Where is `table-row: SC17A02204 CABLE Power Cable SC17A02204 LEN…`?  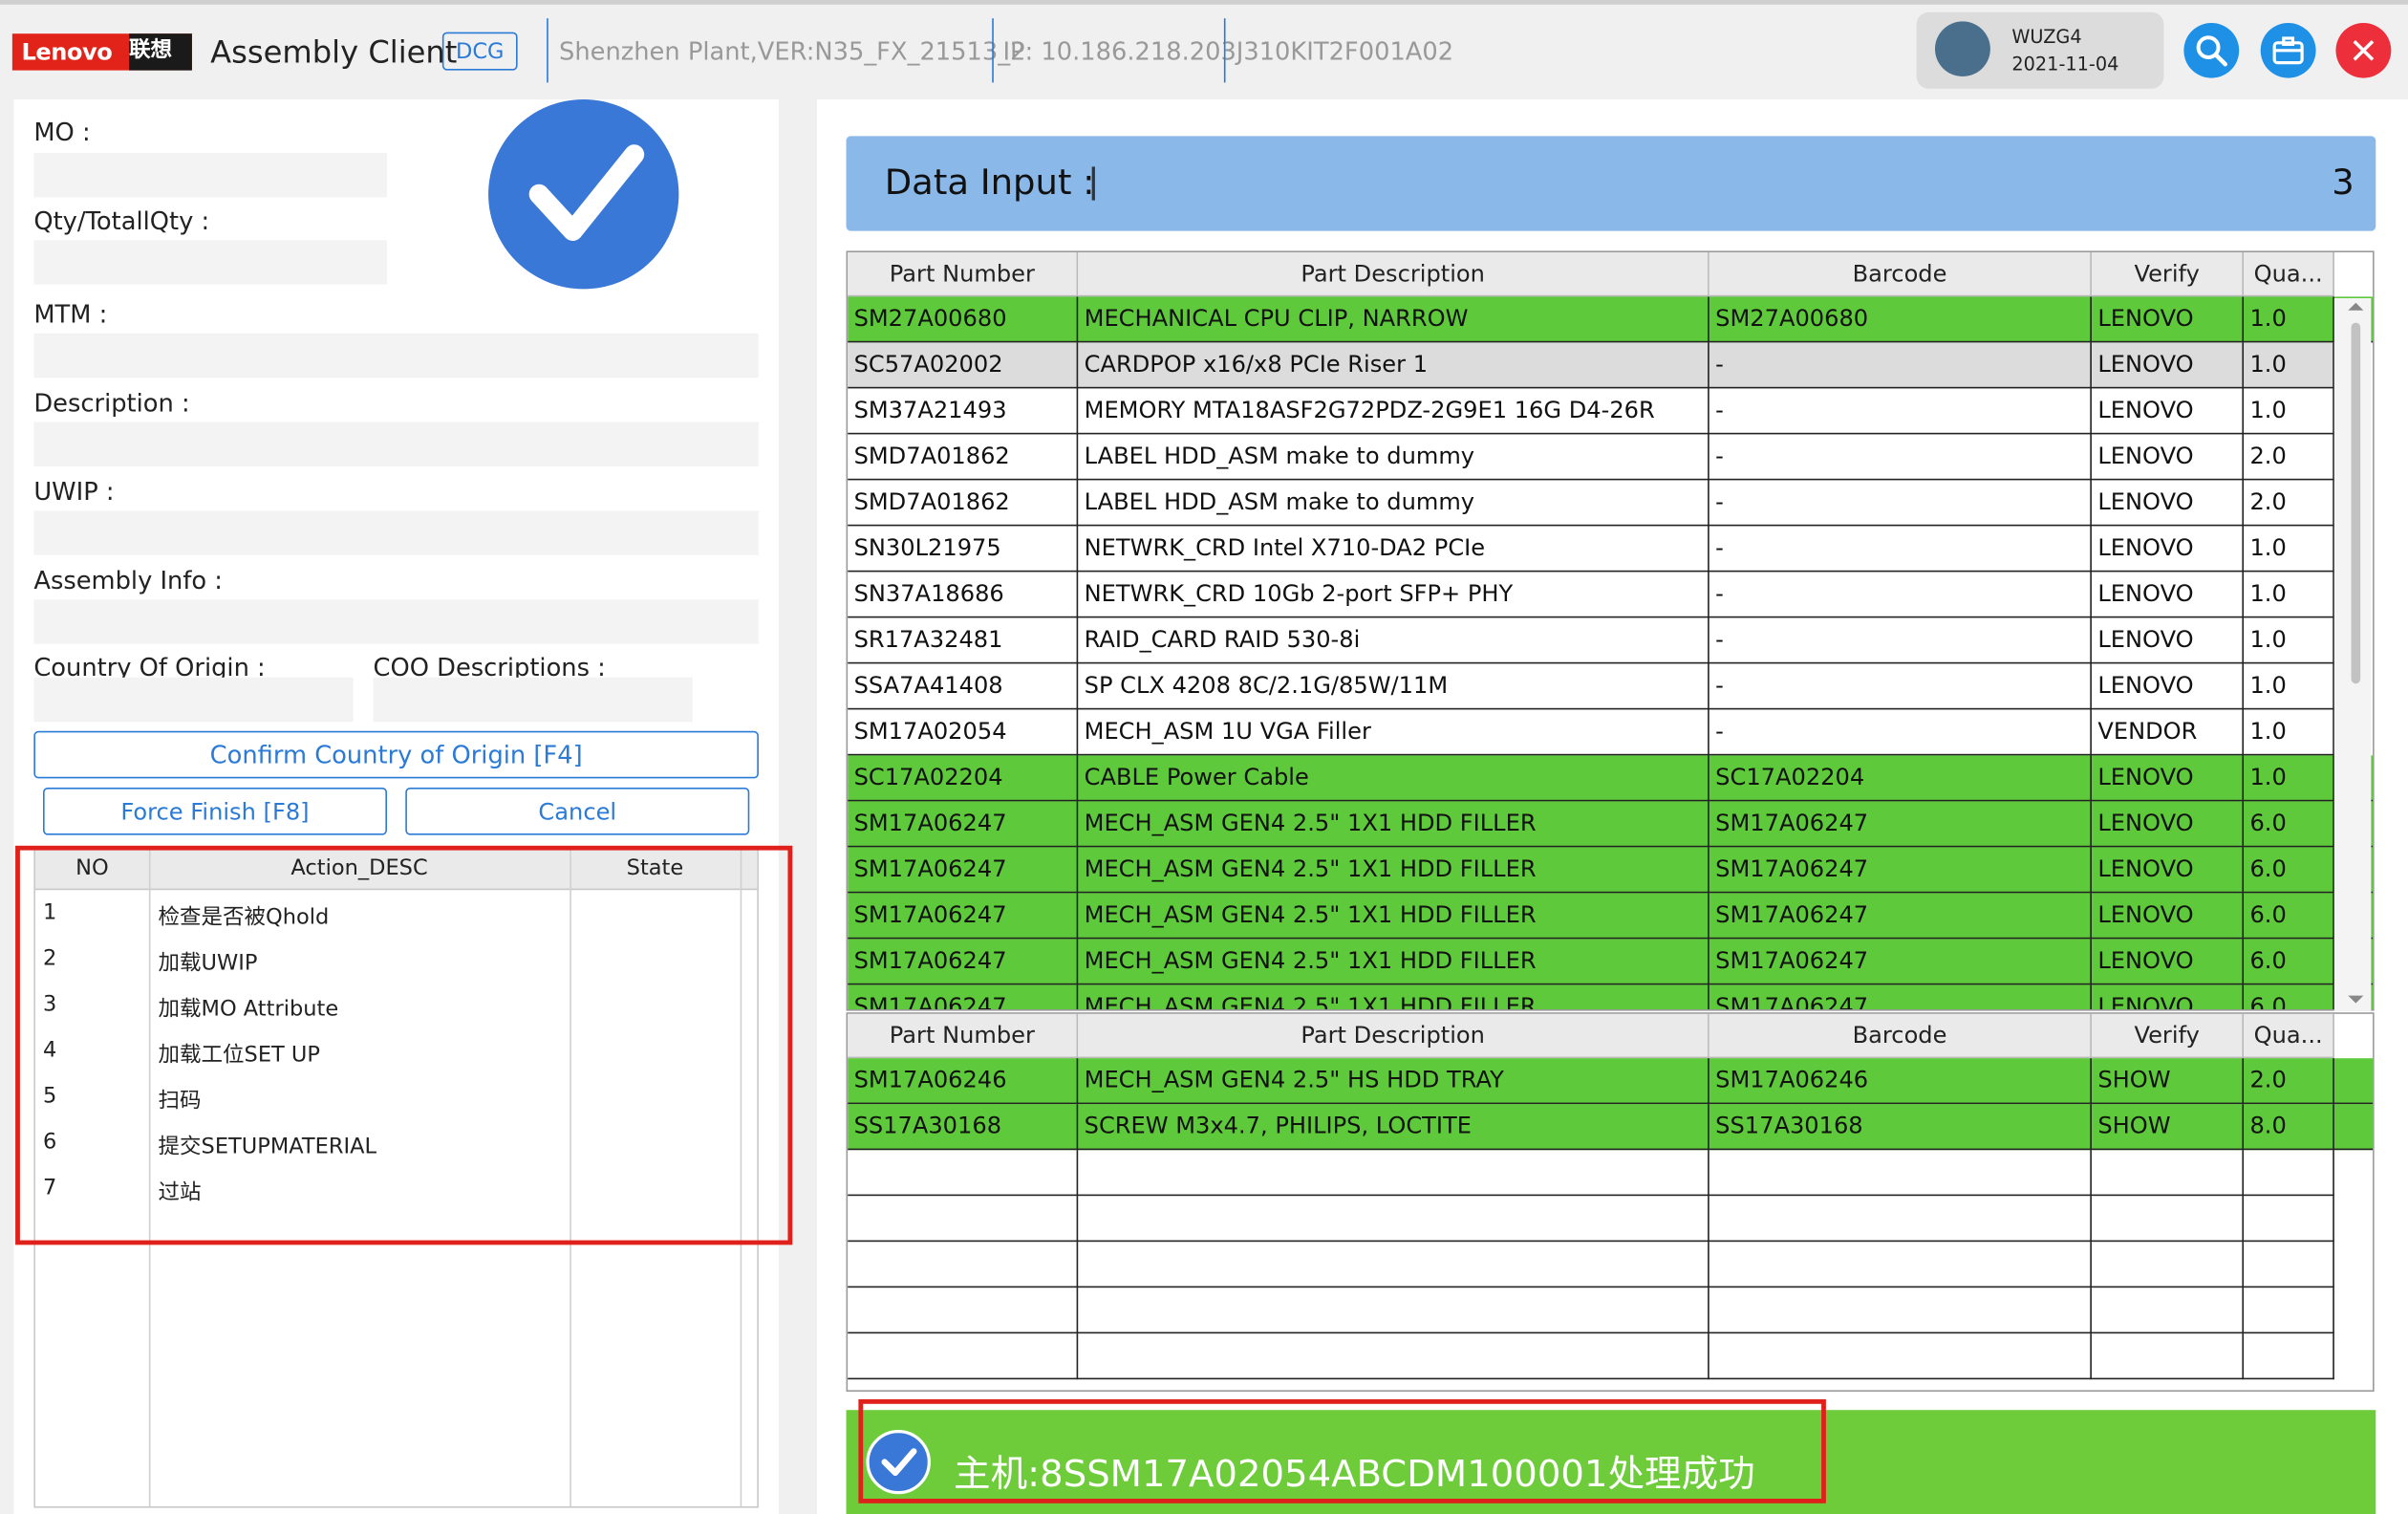
table-row: SC17A02204 CABLE Power Cable SC17A02204 LEN… is located at coordinates (1611, 778).